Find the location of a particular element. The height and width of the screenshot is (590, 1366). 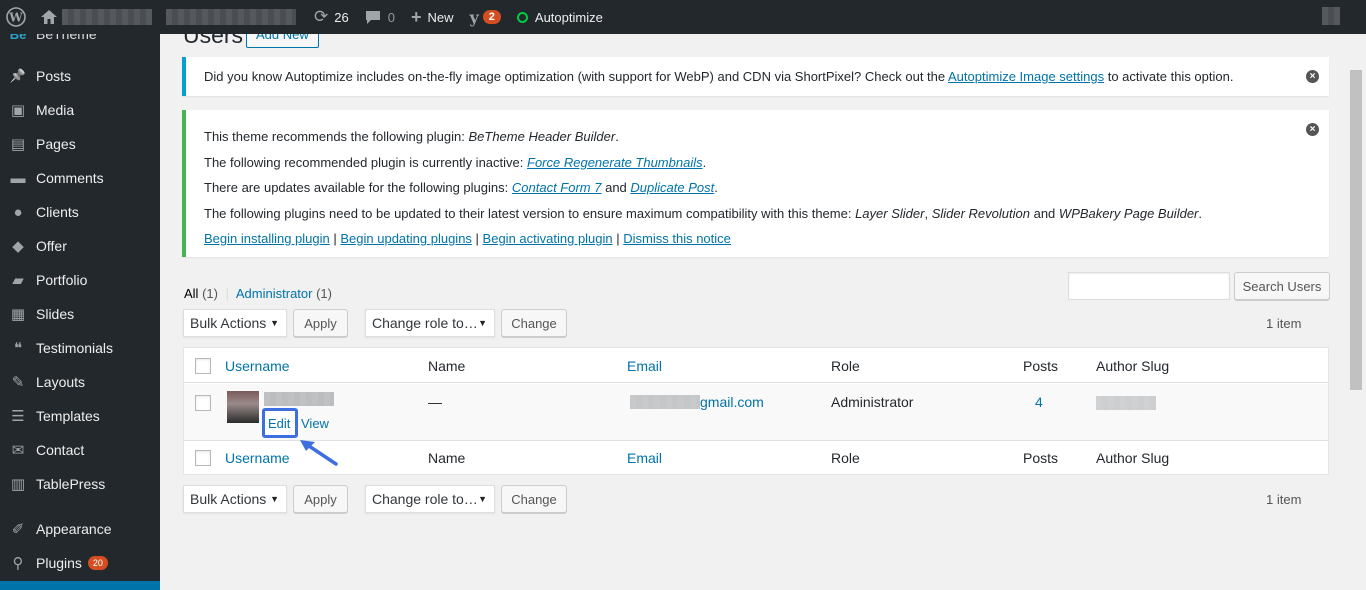

column-posts: Posts is located at coordinates (1041, 366).